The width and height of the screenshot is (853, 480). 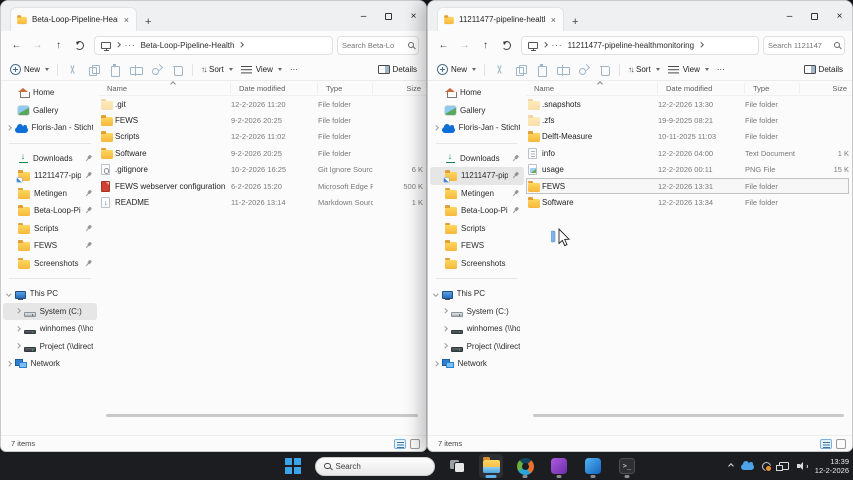 What do you see at coordinates (261, 153) in the screenshot?
I see `file-row: Software 9-2-2026 20:25 File folder` at bounding box center [261, 153].